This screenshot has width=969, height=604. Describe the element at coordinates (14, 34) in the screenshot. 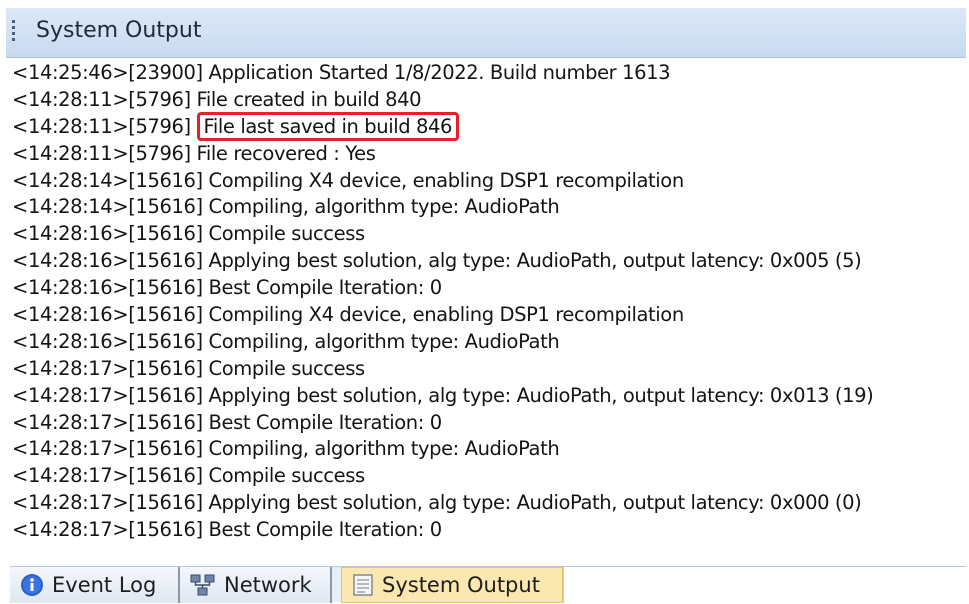

I see `drag-grip-icon` at that location.